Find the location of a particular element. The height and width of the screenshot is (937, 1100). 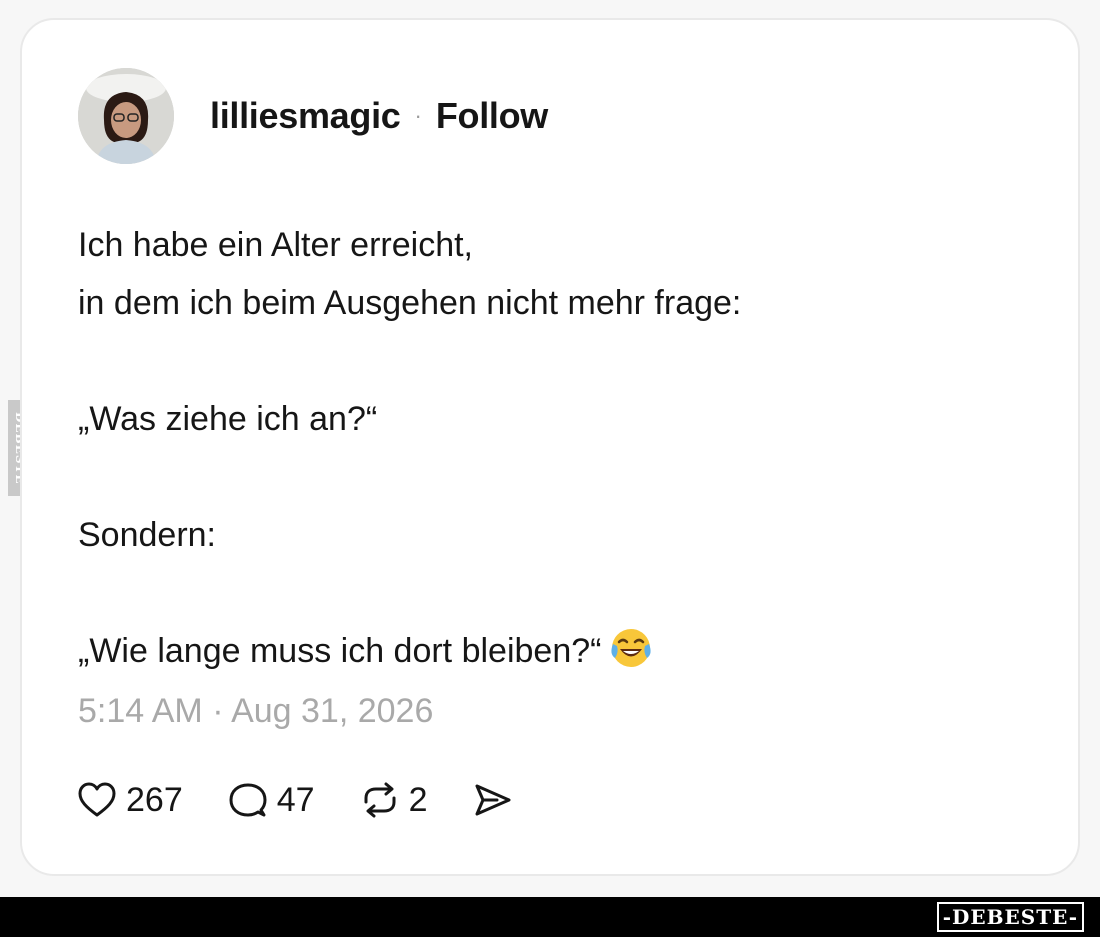

repost-button: 2 is located at coordinates (393, 800).